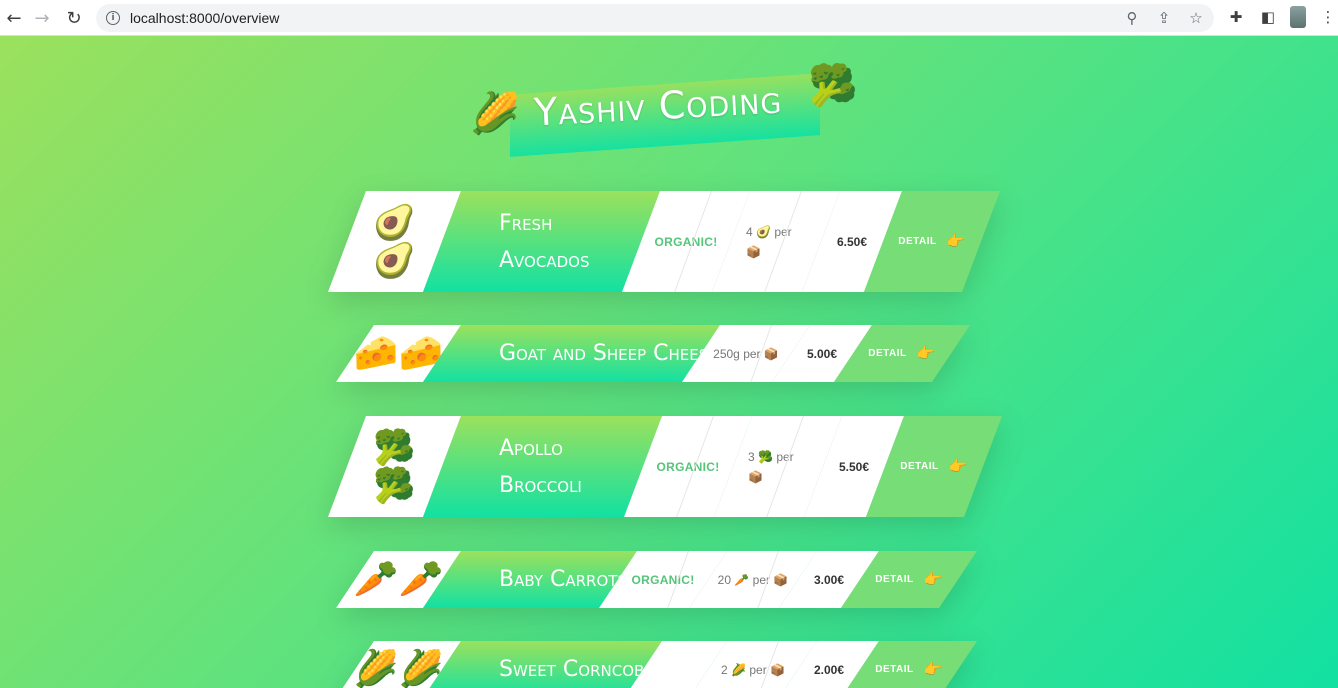 The width and height of the screenshot is (1338, 688). I want to click on url-text: localhost:8000/overview, so click(204, 18).